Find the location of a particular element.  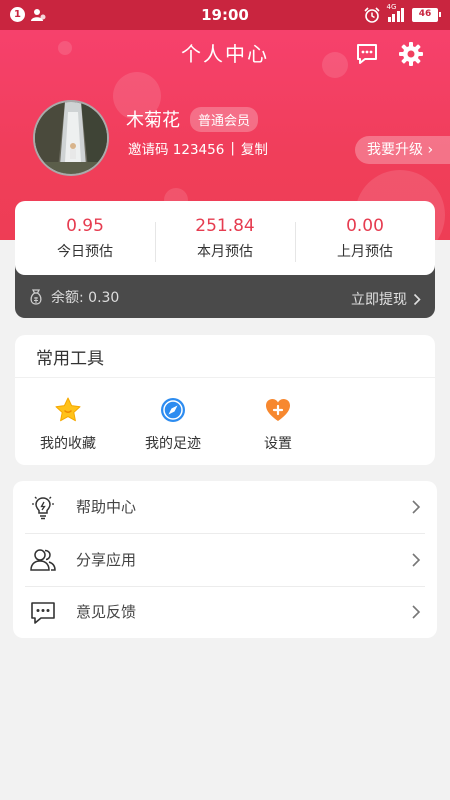

section-title: 常用工具 is located at coordinates (70, 359).